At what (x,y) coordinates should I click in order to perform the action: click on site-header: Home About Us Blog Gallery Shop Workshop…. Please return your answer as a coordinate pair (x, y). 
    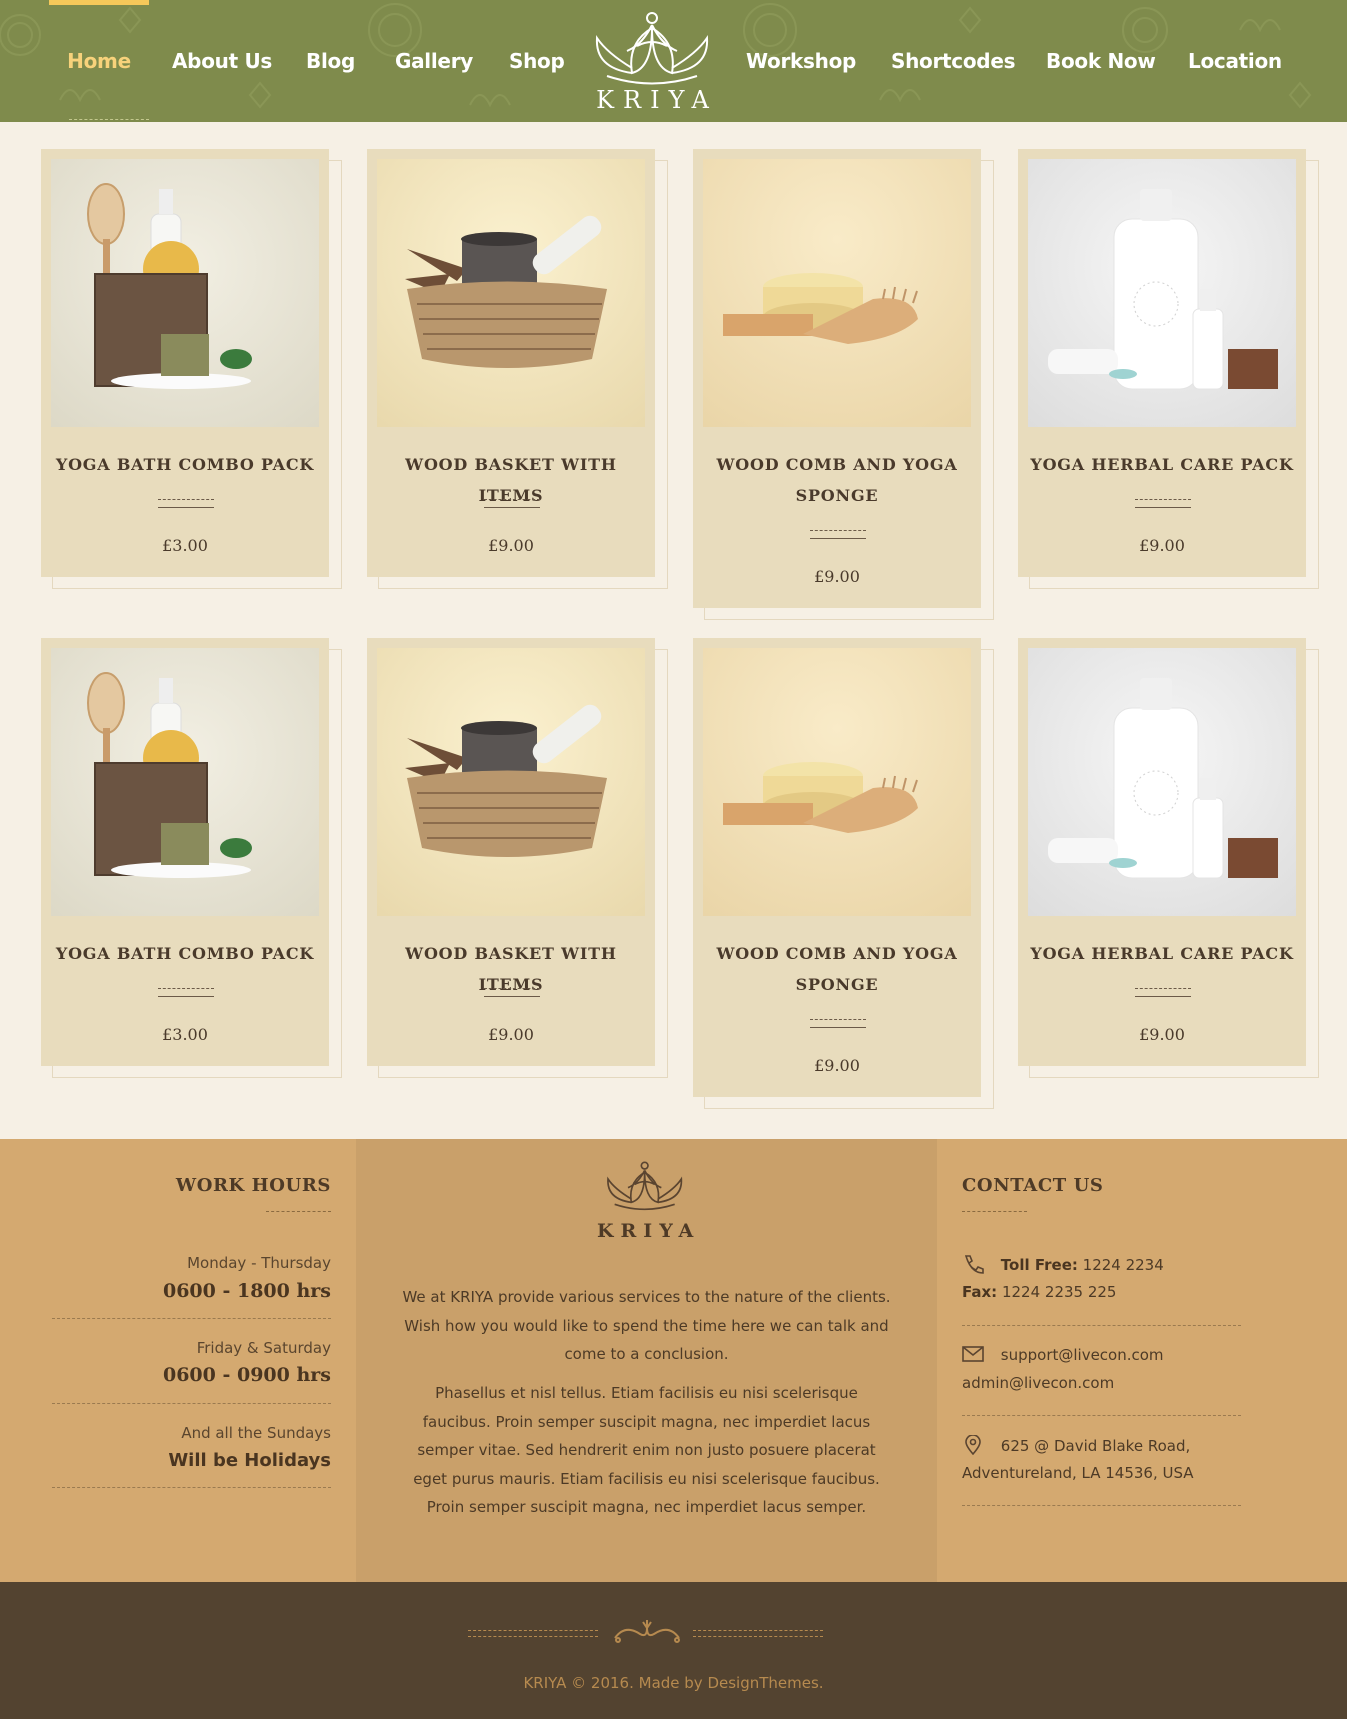
    Looking at the image, I should click on (673, 61).